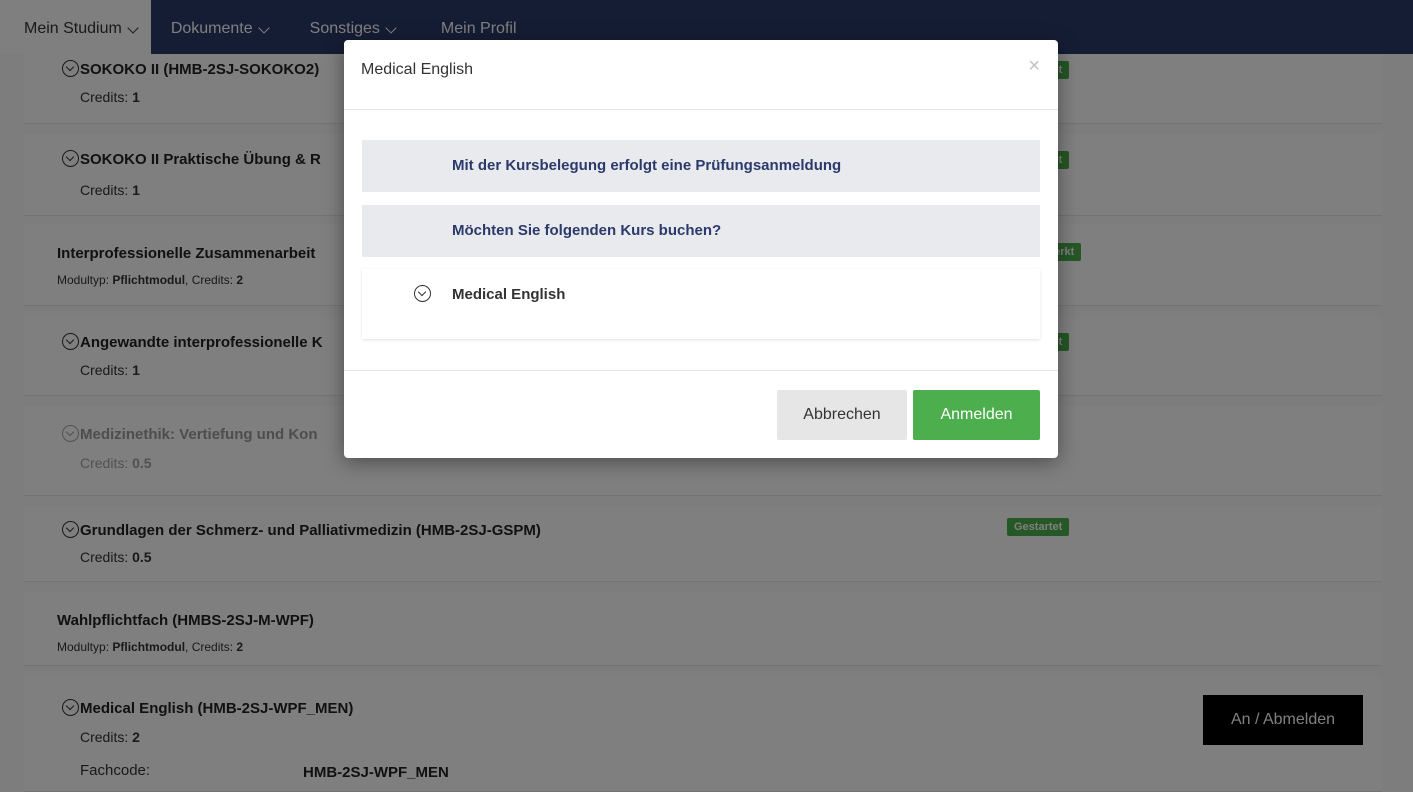 This screenshot has width=1413, height=792. What do you see at coordinates (701, 414) in the screenshot?
I see `dialog-footer: Abbrechen Anmelden` at bounding box center [701, 414].